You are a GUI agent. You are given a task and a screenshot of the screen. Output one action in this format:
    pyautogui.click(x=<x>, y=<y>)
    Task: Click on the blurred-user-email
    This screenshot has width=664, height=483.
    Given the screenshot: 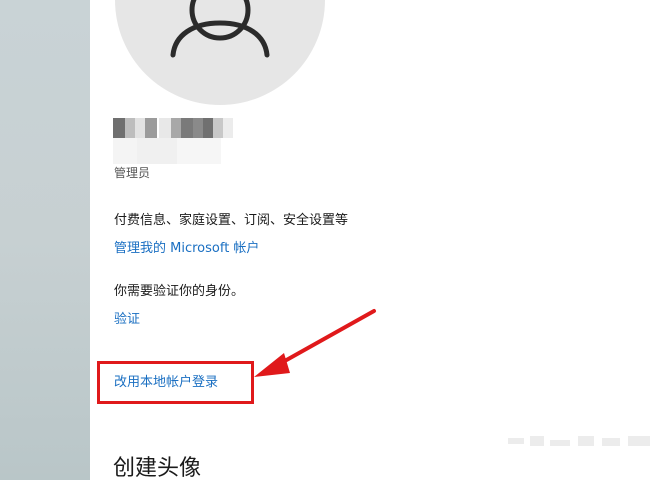 What is the action you would take?
    pyautogui.click(x=168, y=151)
    